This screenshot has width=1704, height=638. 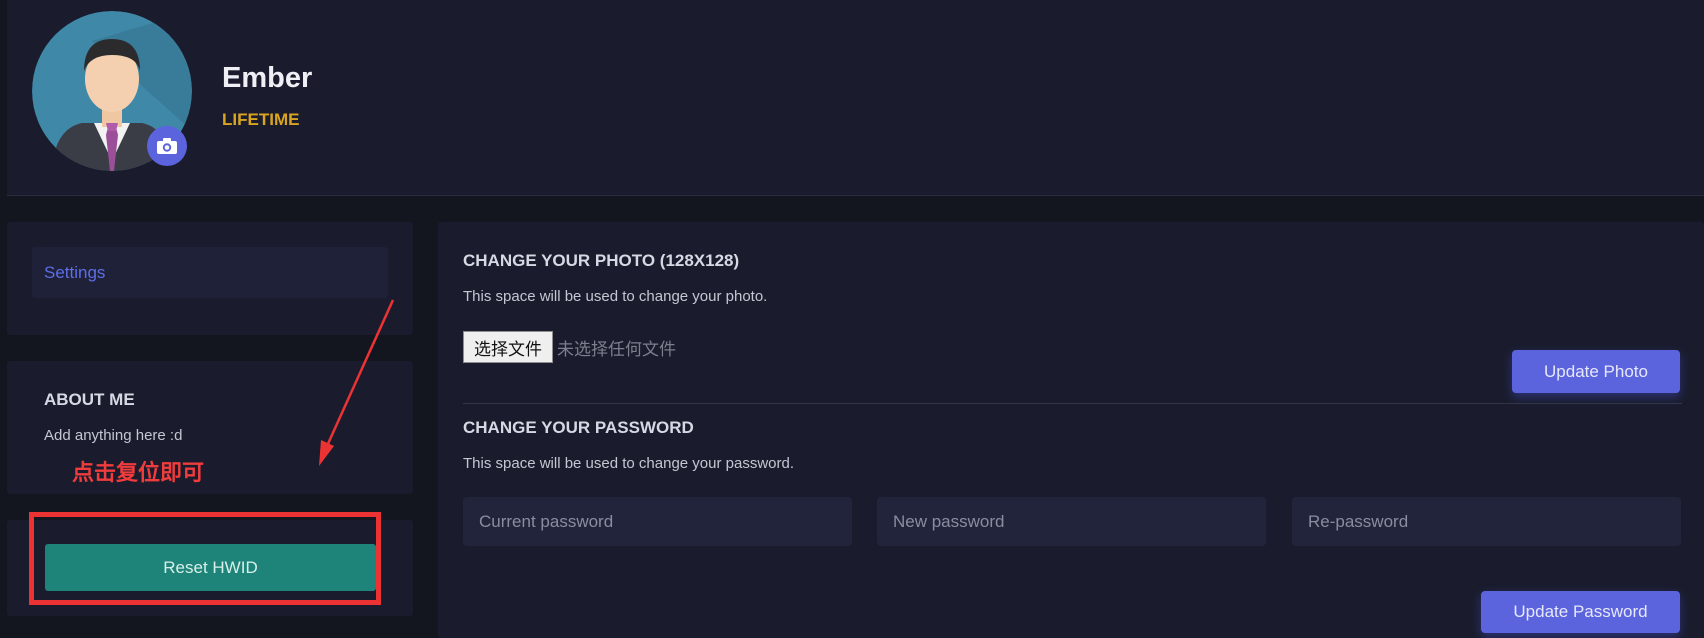 I want to click on annotation-arrow-icon, so click(x=357, y=382).